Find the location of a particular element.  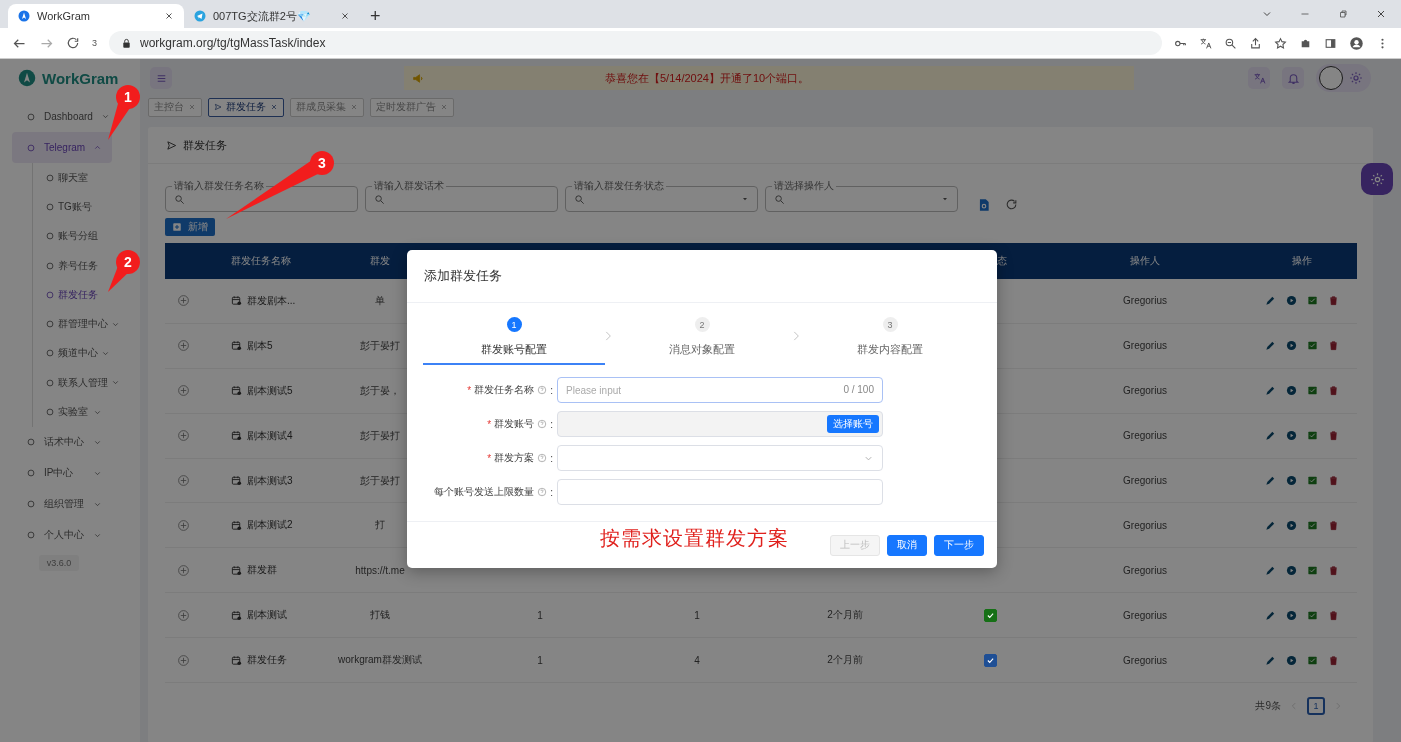

step: 3 群发内容配置 is located at coordinates (890, 341).